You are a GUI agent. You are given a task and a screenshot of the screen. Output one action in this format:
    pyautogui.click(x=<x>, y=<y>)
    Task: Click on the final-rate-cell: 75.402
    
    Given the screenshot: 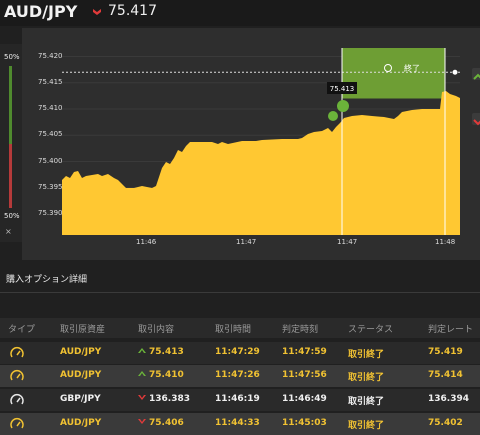 What is the action you would take?
    pyautogui.click(x=445, y=423)
    